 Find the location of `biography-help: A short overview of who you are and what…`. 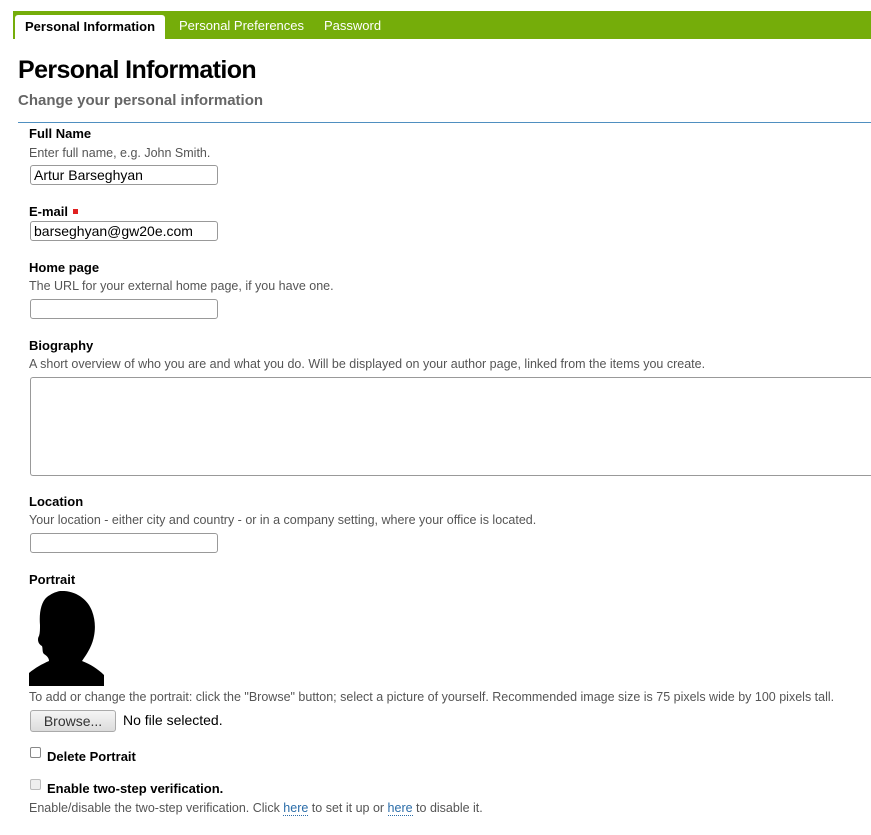

biography-help: A short overview of who you are and what… is located at coordinates (367, 364).